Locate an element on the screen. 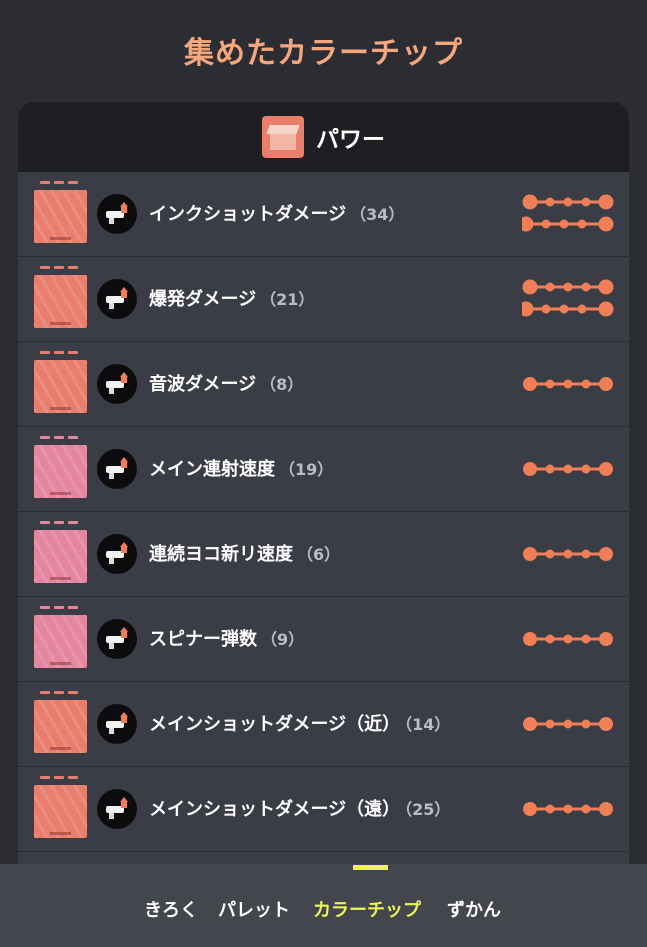 This screenshot has height=947, width=647. main-shot-damage-far-icon is located at coordinates (117, 809).